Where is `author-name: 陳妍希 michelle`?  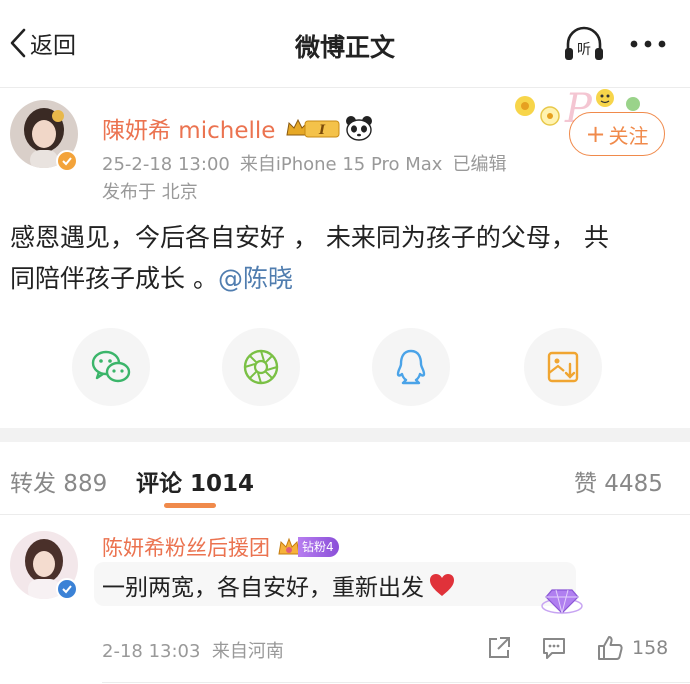 author-name: 陳妍希 michelle is located at coordinates (188, 128).